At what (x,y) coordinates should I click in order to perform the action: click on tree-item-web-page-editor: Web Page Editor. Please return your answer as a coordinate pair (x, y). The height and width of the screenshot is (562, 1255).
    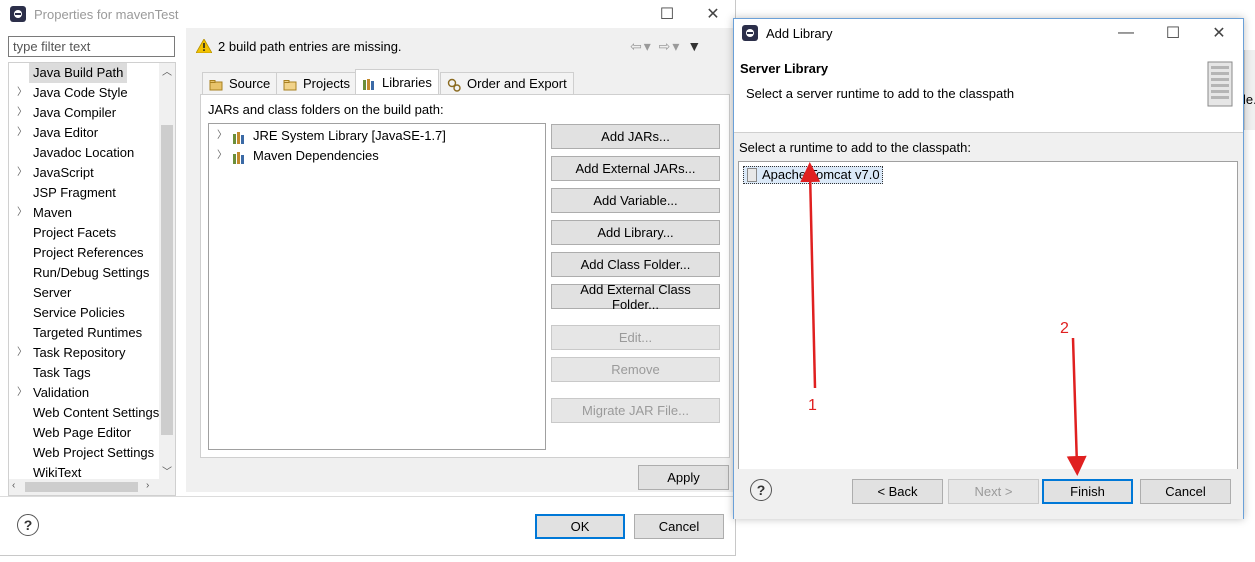
    Looking at the image, I should click on (84, 433).